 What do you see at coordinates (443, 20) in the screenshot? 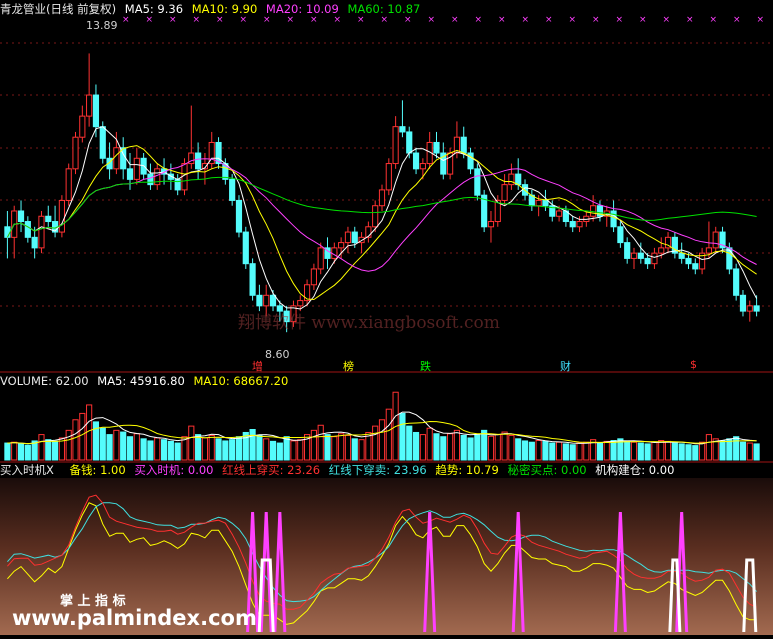
I see `top-x-markers: × × × × × × × × × × × × × × × × × × × × × × × × × × × ×` at bounding box center [443, 20].